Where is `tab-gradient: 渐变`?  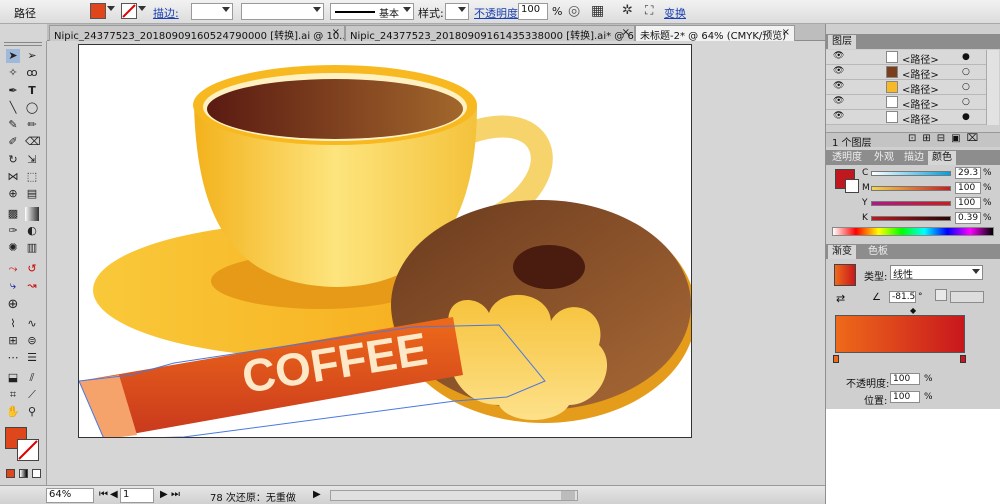 tab-gradient: 渐变 is located at coordinates (842, 252).